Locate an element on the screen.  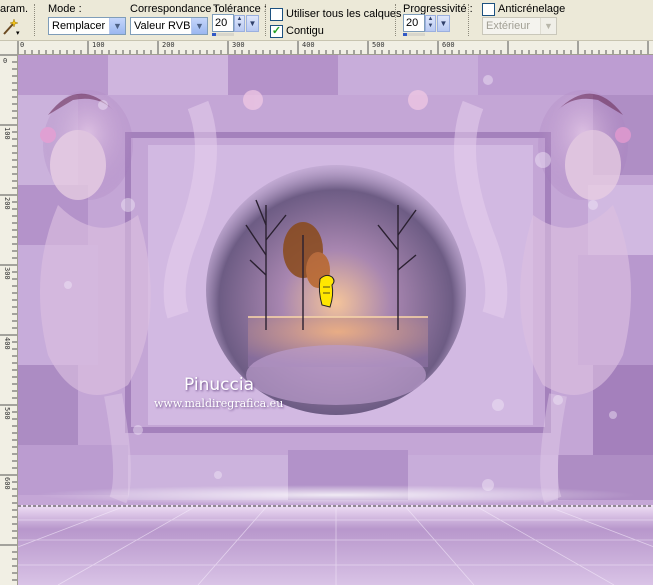
mode-value: Remplacer is located at coordinates (79, 26).